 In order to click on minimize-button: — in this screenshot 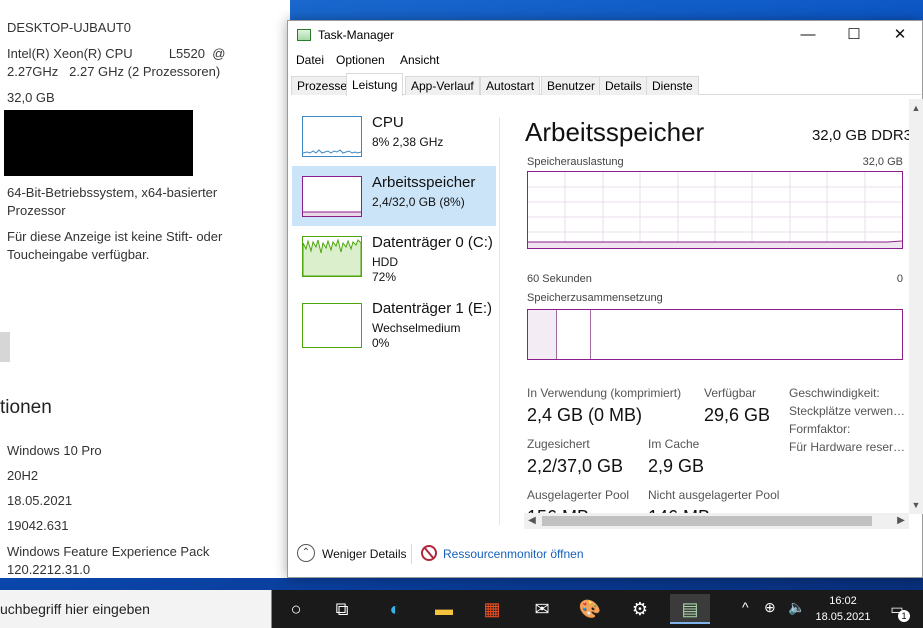, I will do `click(808, 35)`.